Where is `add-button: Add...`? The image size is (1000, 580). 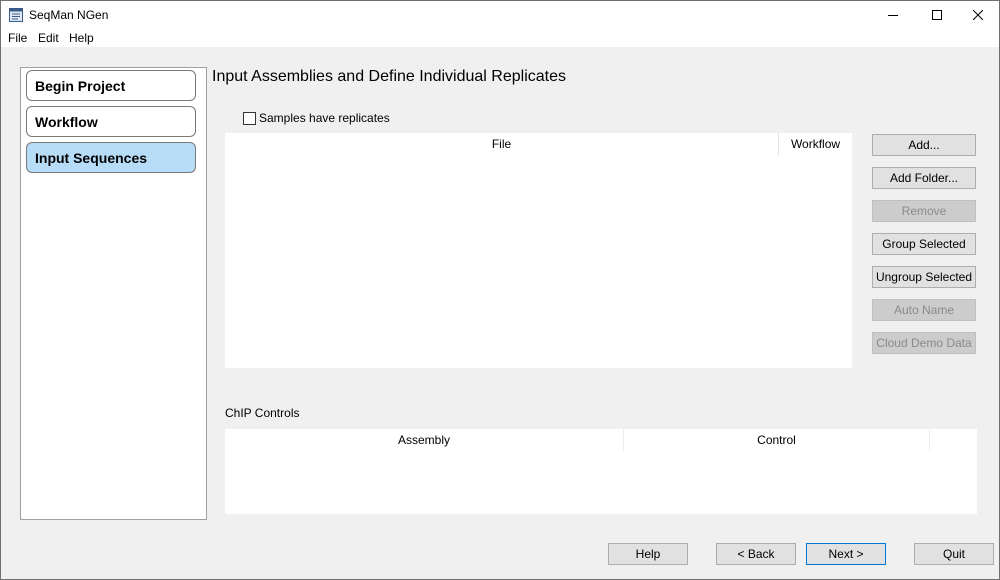
add-button: Add... is located at coordinates (924, 145).